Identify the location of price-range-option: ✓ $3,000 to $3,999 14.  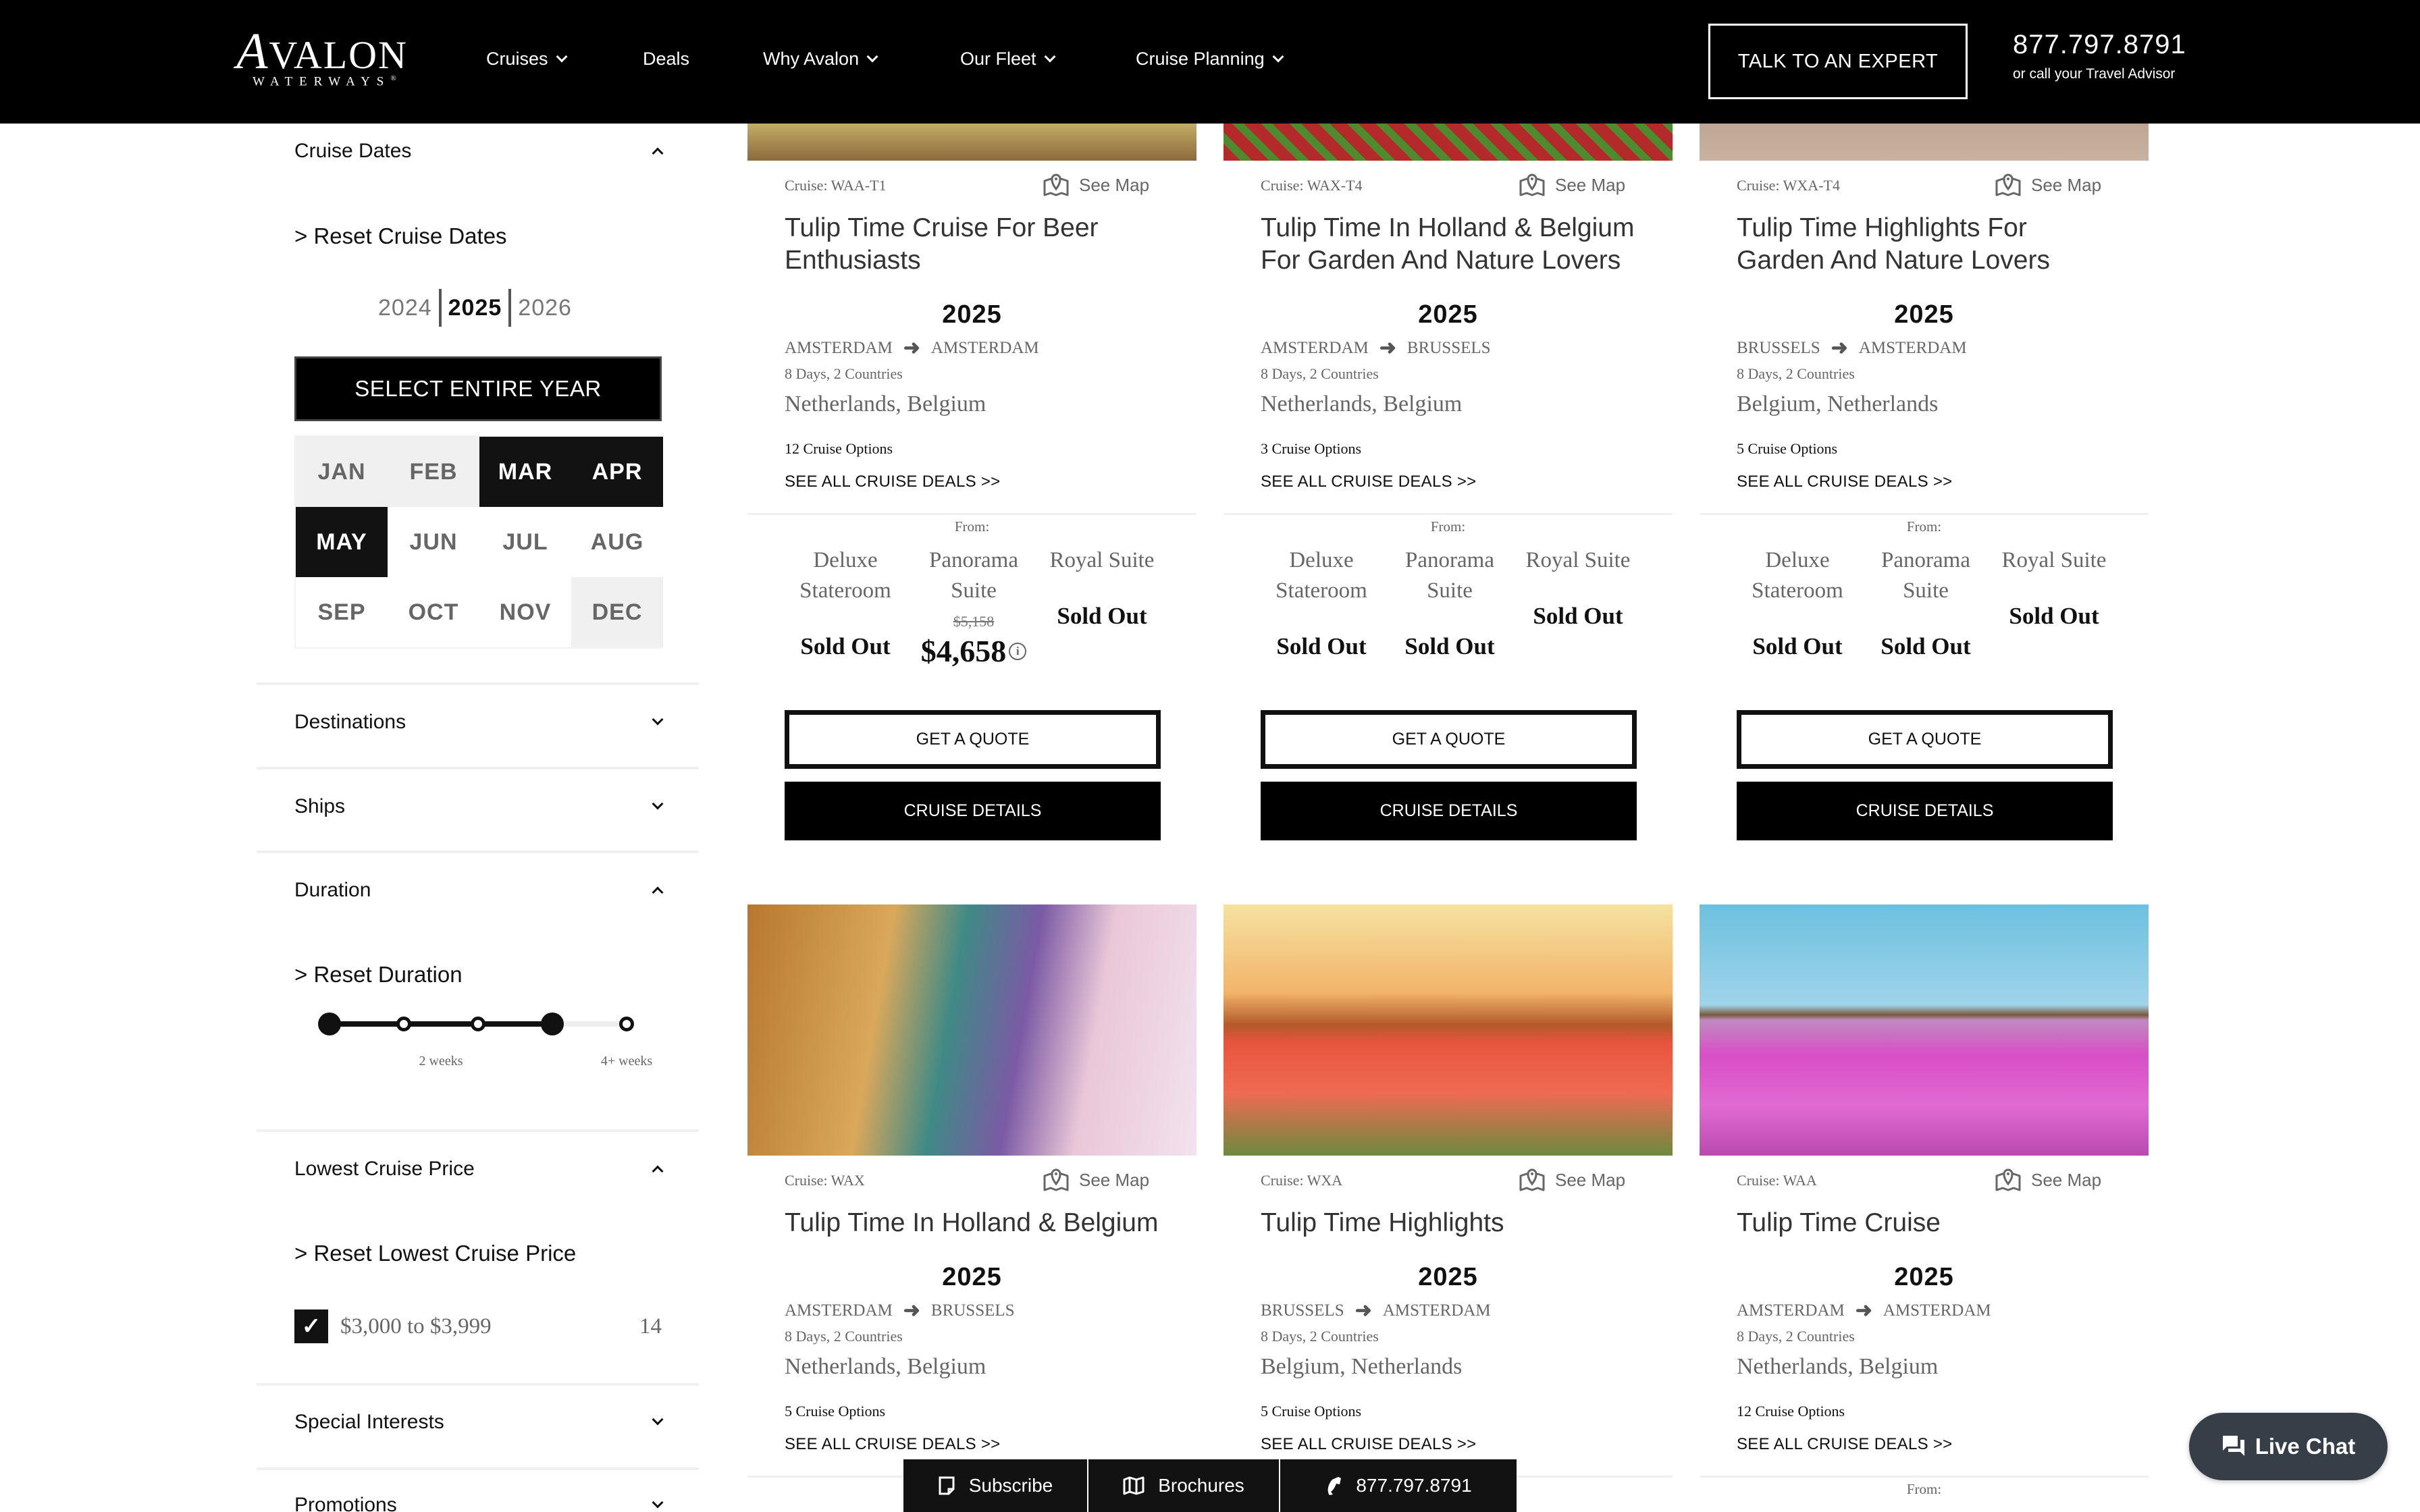
(478, 1326).